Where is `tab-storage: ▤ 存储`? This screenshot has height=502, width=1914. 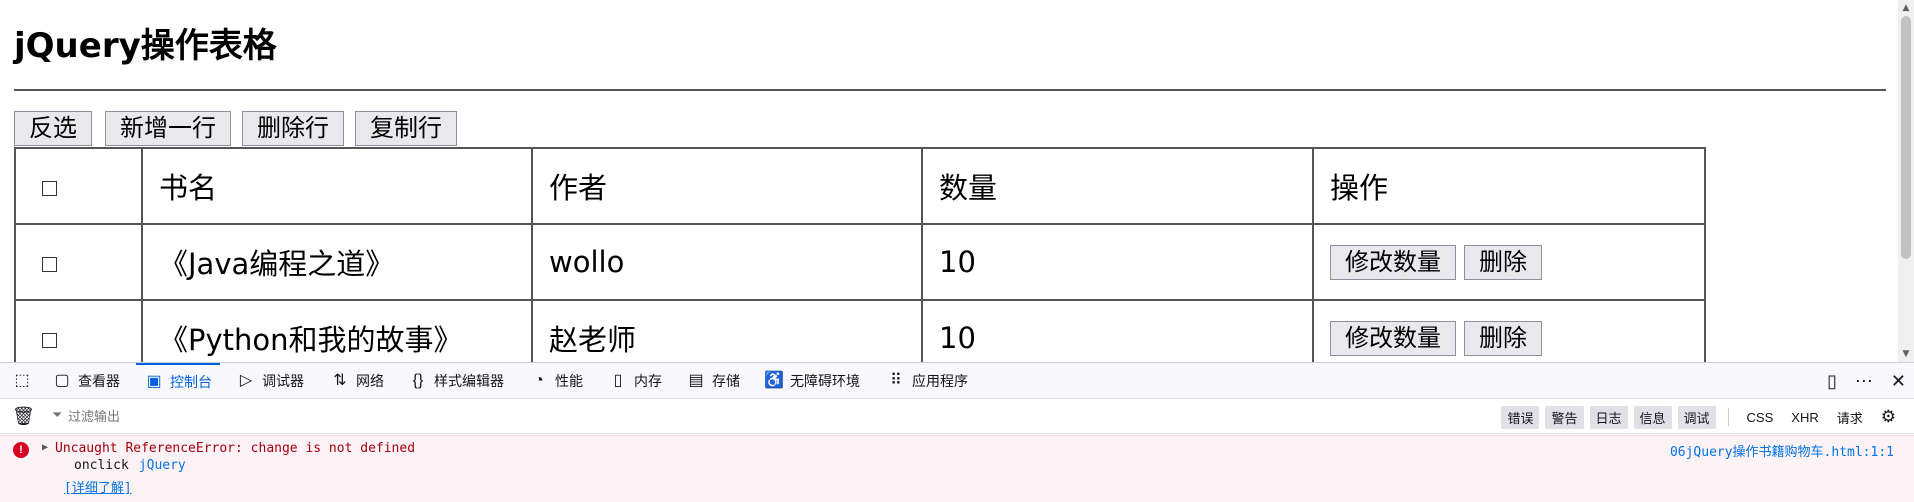
tab-storage: ▤ 存储 is located at coordinates (713, 381).